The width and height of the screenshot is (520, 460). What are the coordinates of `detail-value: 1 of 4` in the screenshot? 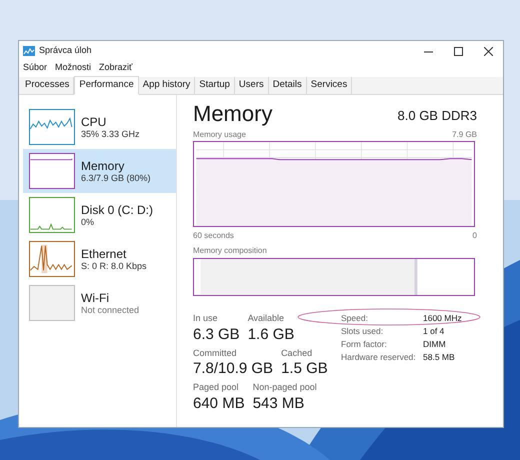 It's located at (433, 331).